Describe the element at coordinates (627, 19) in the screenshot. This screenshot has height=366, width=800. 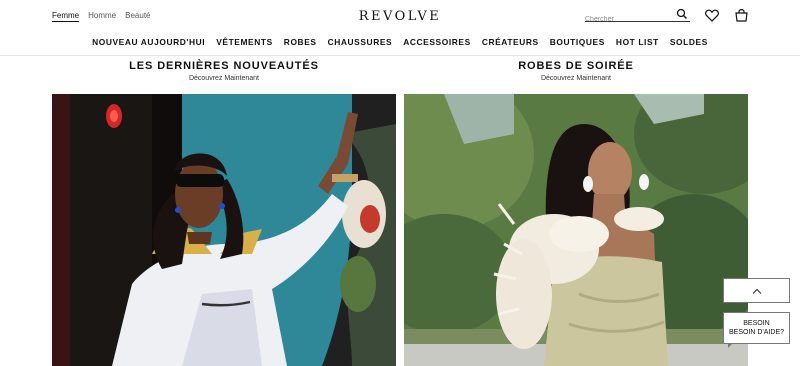
I see `search-input` at that location.